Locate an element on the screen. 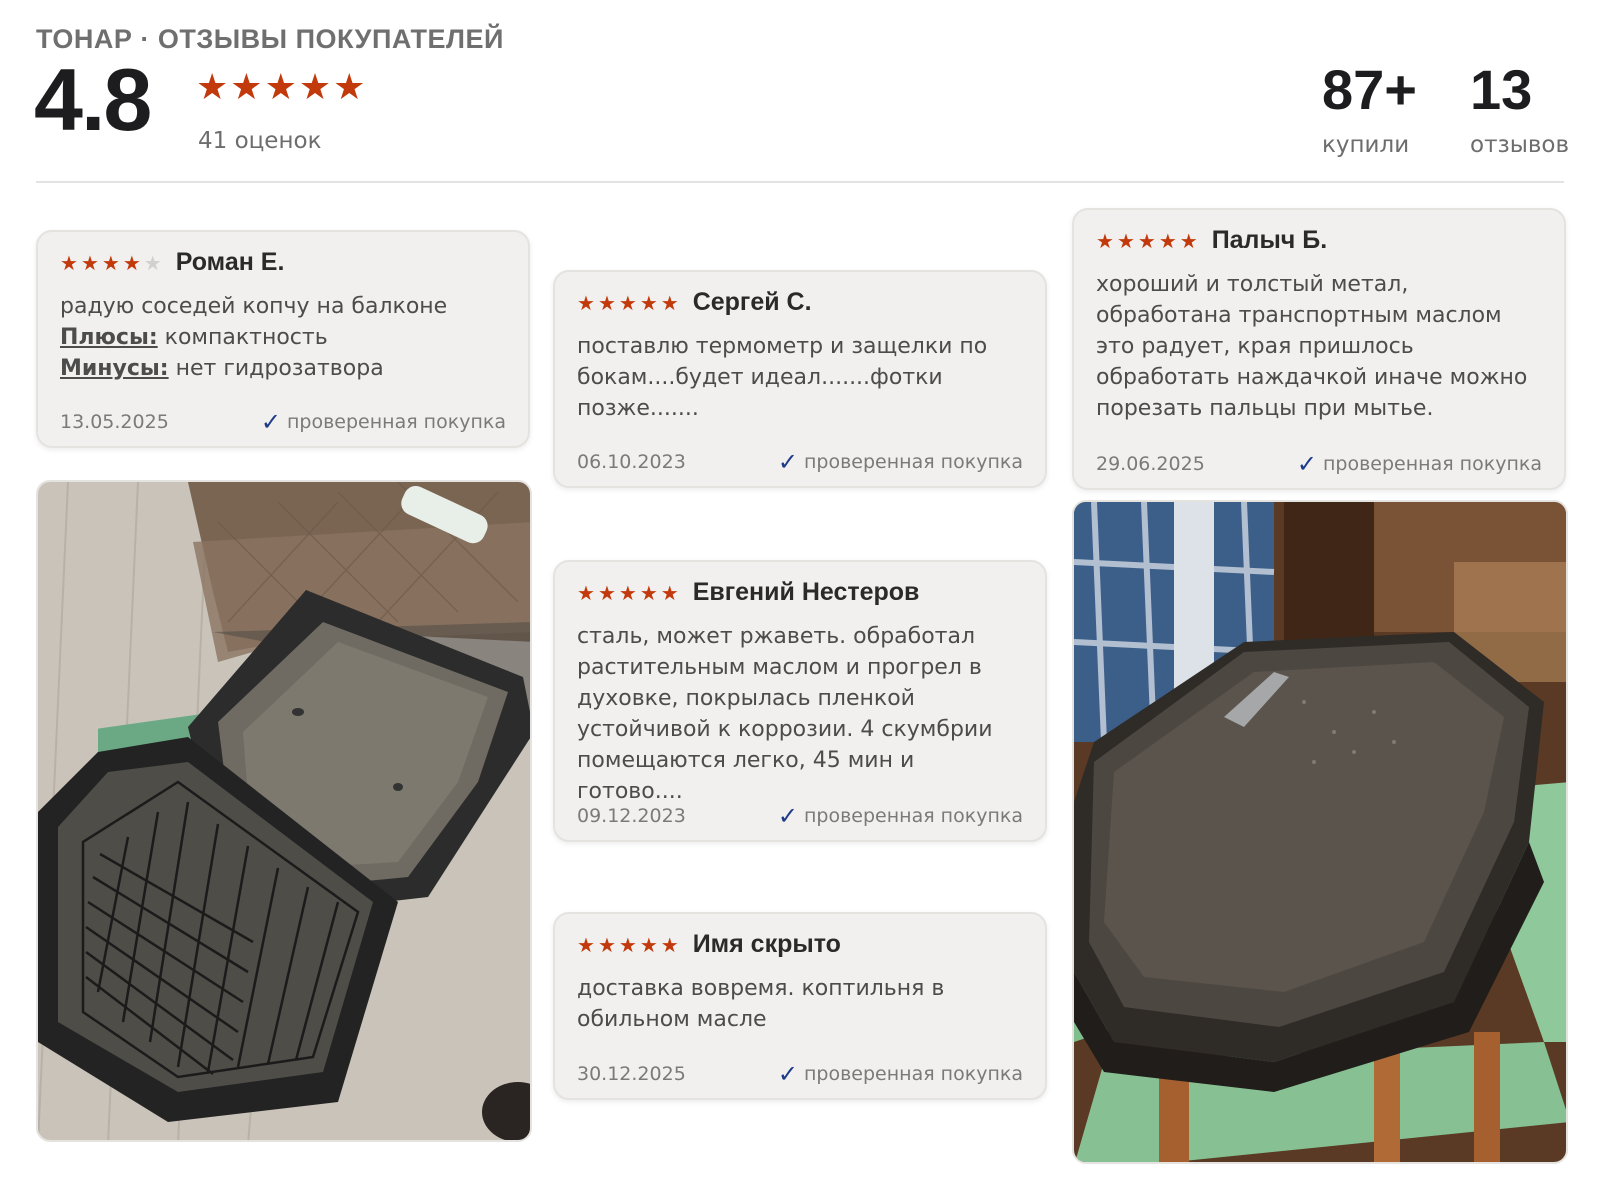 This screenshot has width=1600, height=1200. average-rating: 4.8 is located at coordinates (93, 99).